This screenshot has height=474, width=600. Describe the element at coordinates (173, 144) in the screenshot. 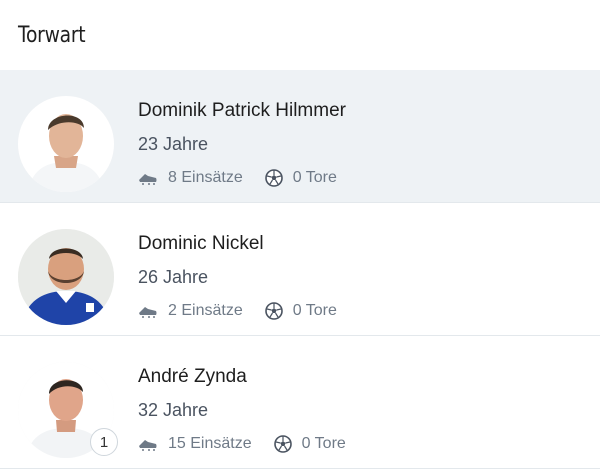

I see `player-age: 23 Jahre` at that location.